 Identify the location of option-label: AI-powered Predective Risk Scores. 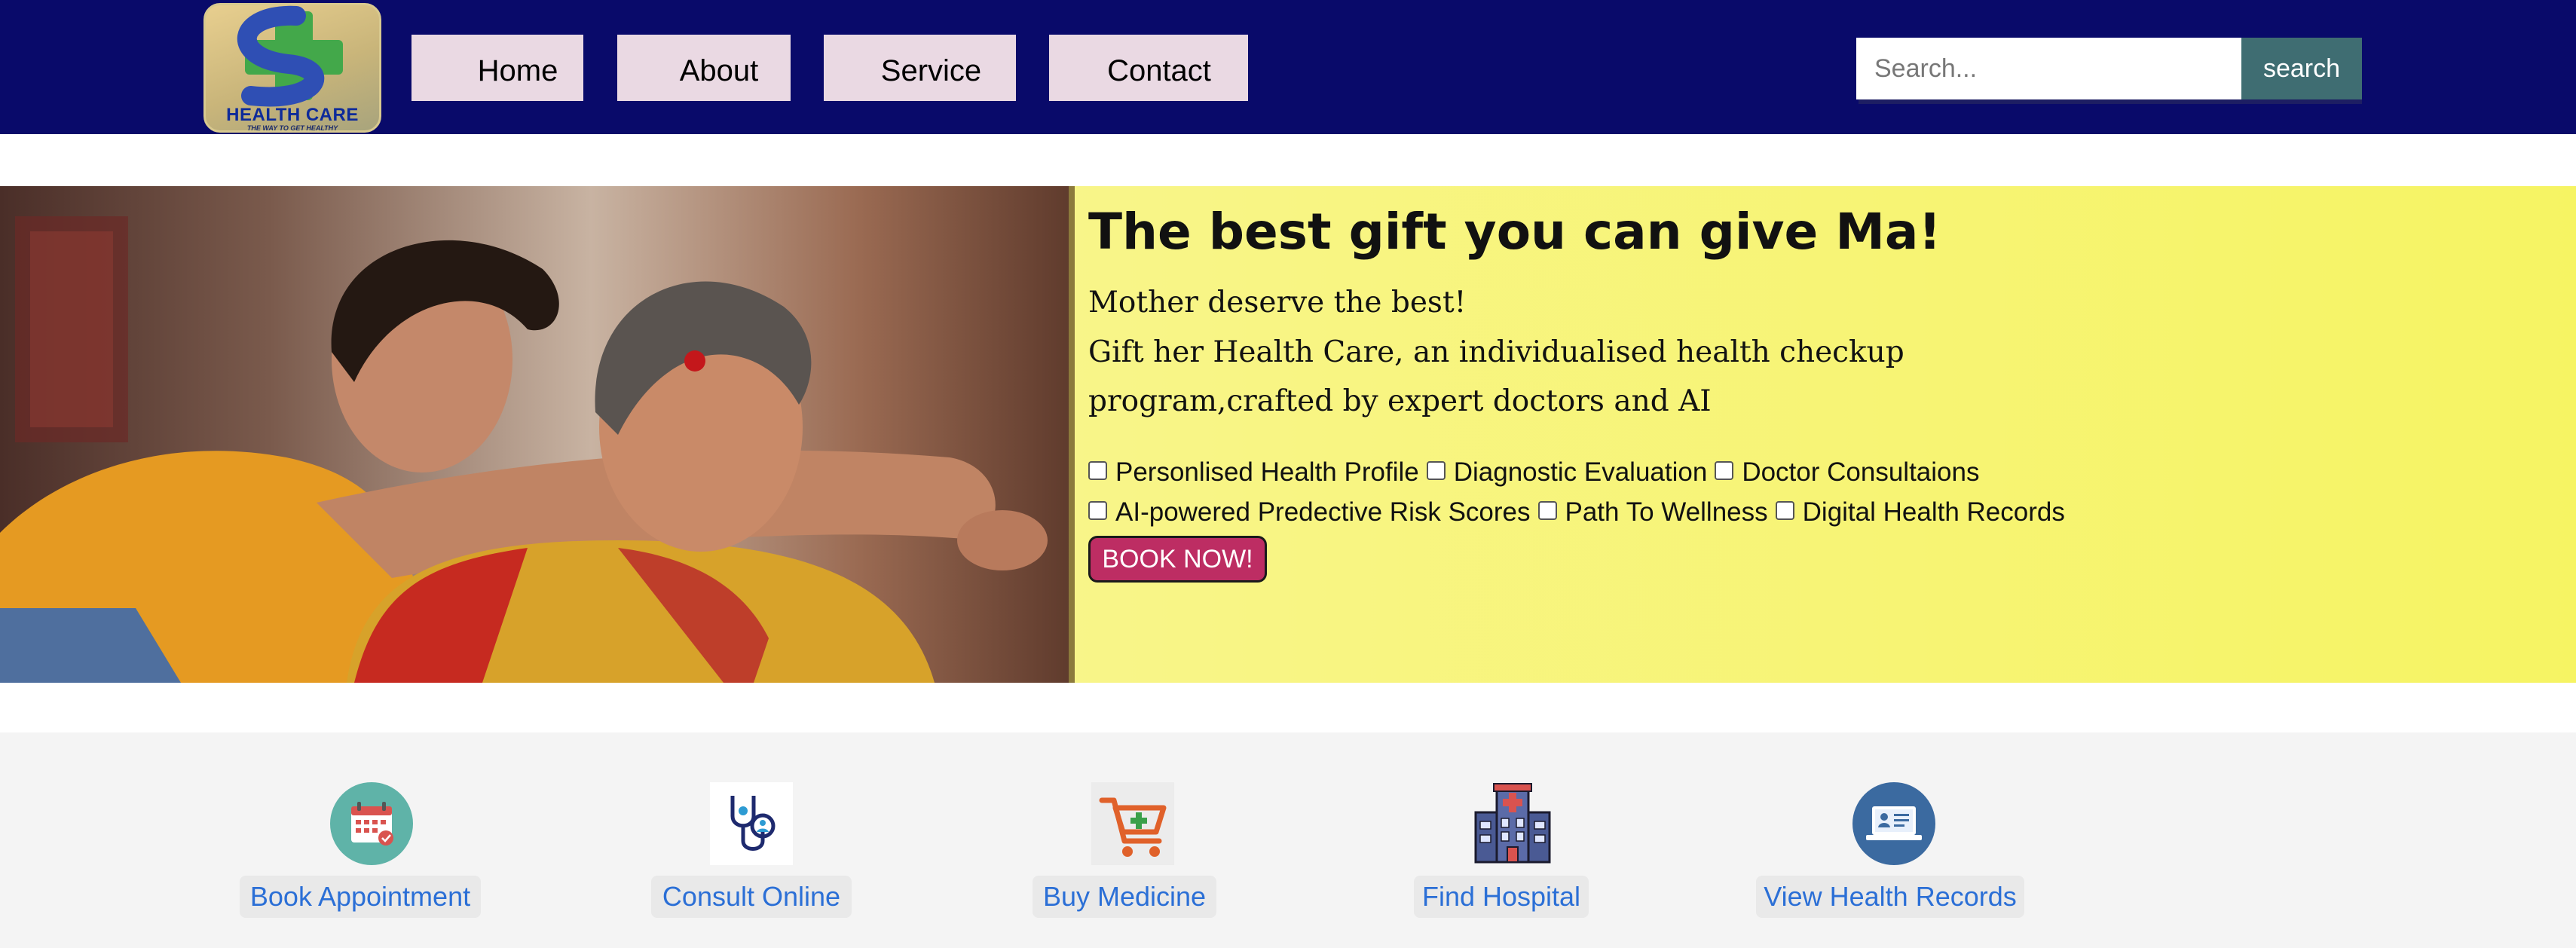
(1323, 512).